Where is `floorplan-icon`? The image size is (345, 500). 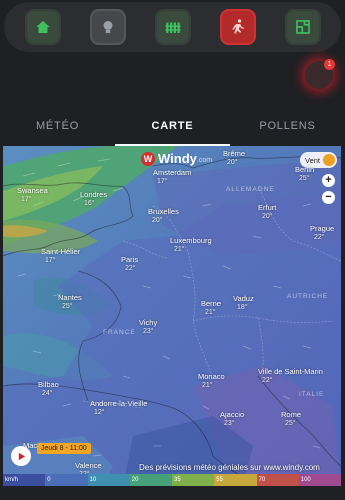 floorplan-icon is located at coordinates (302, 27).